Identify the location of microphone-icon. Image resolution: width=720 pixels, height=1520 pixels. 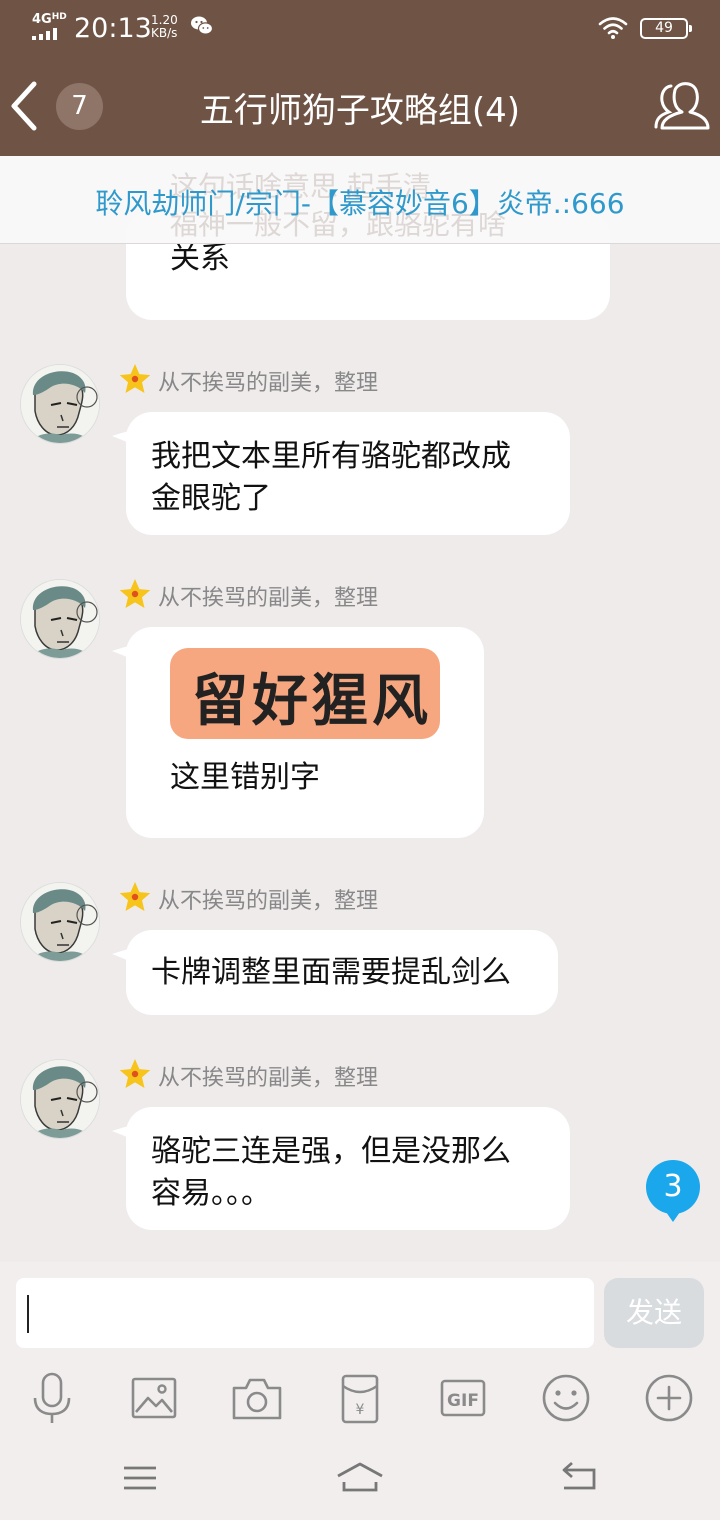
(52, 1398).